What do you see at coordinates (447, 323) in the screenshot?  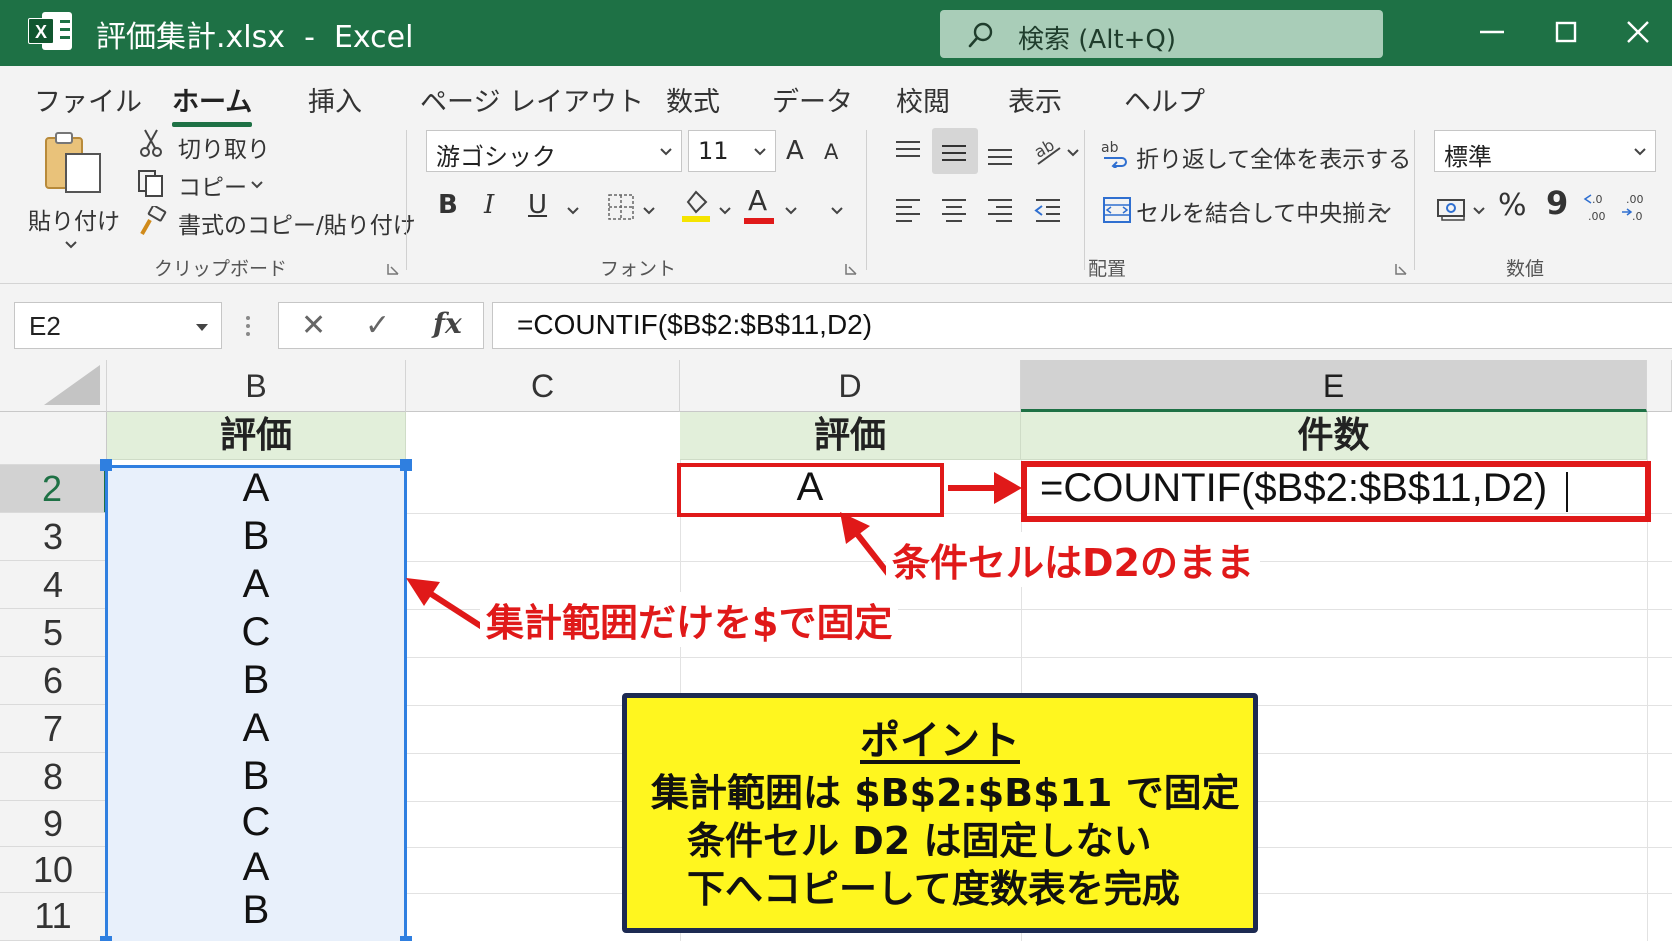 I see `insert-function-icon: fx` at bounding box center [447, 323].